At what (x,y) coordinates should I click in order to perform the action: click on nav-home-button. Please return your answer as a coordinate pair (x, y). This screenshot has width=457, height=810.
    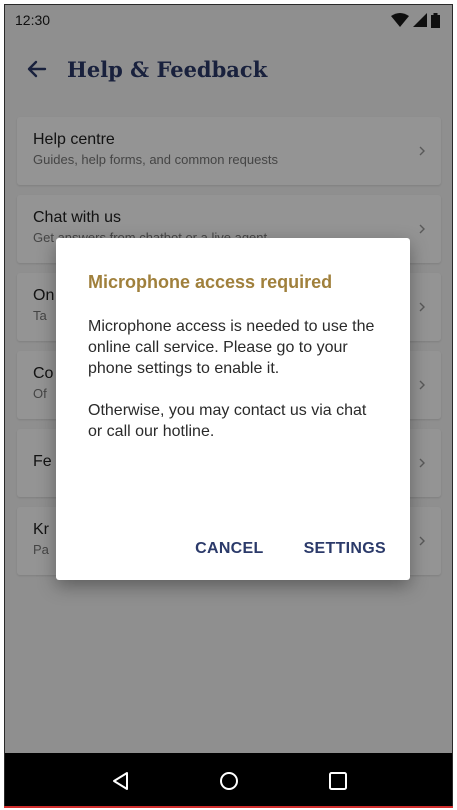
    Looking at the image, I should click on (229, 781).